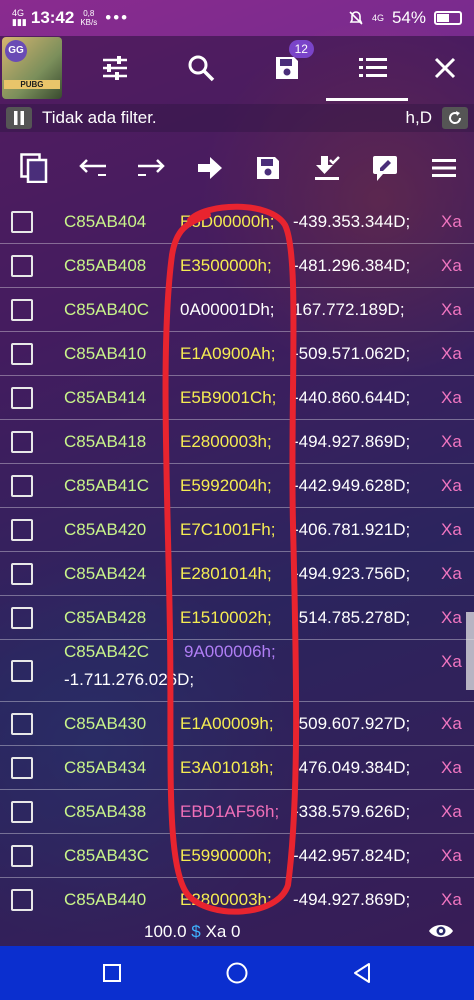  Describe the element at coordinates (105, 353) in the screenshot. I see `row-address: C85AB410` at that location.